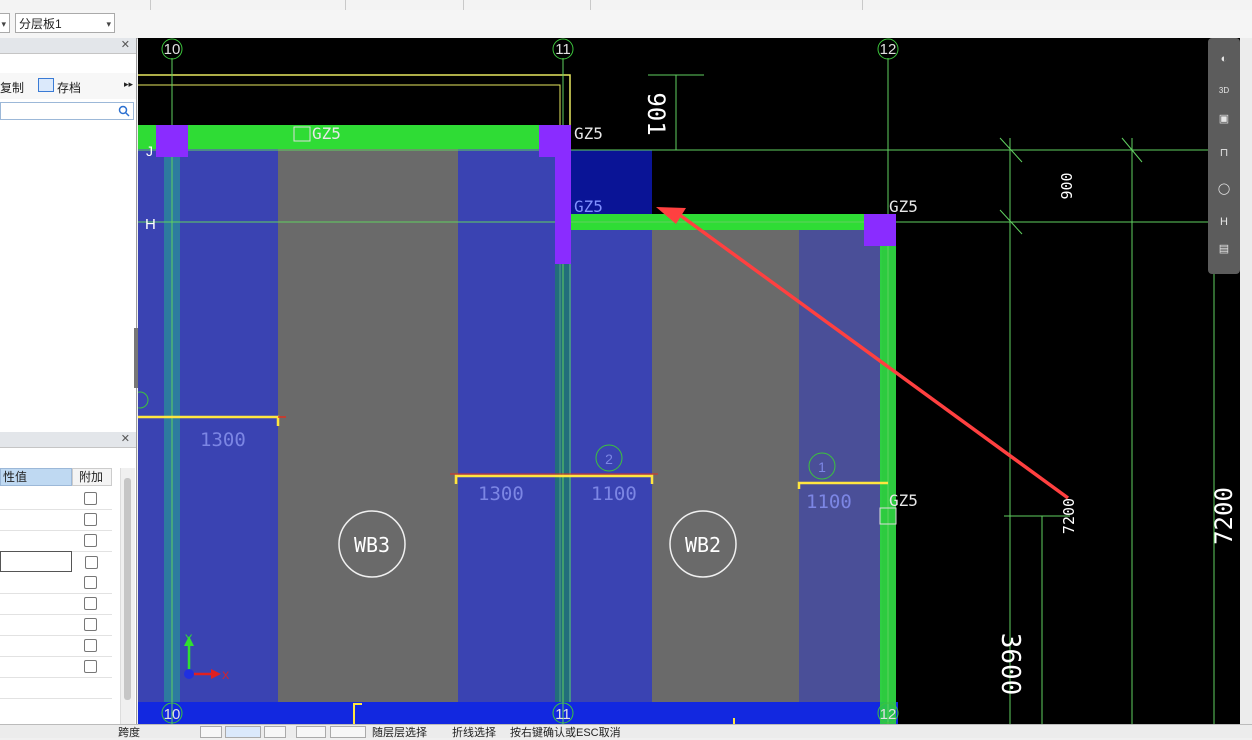 The height and width of the screenshot is (740, 1252). I want to click on view-cube-icon: ▣, so click(1224, 119).